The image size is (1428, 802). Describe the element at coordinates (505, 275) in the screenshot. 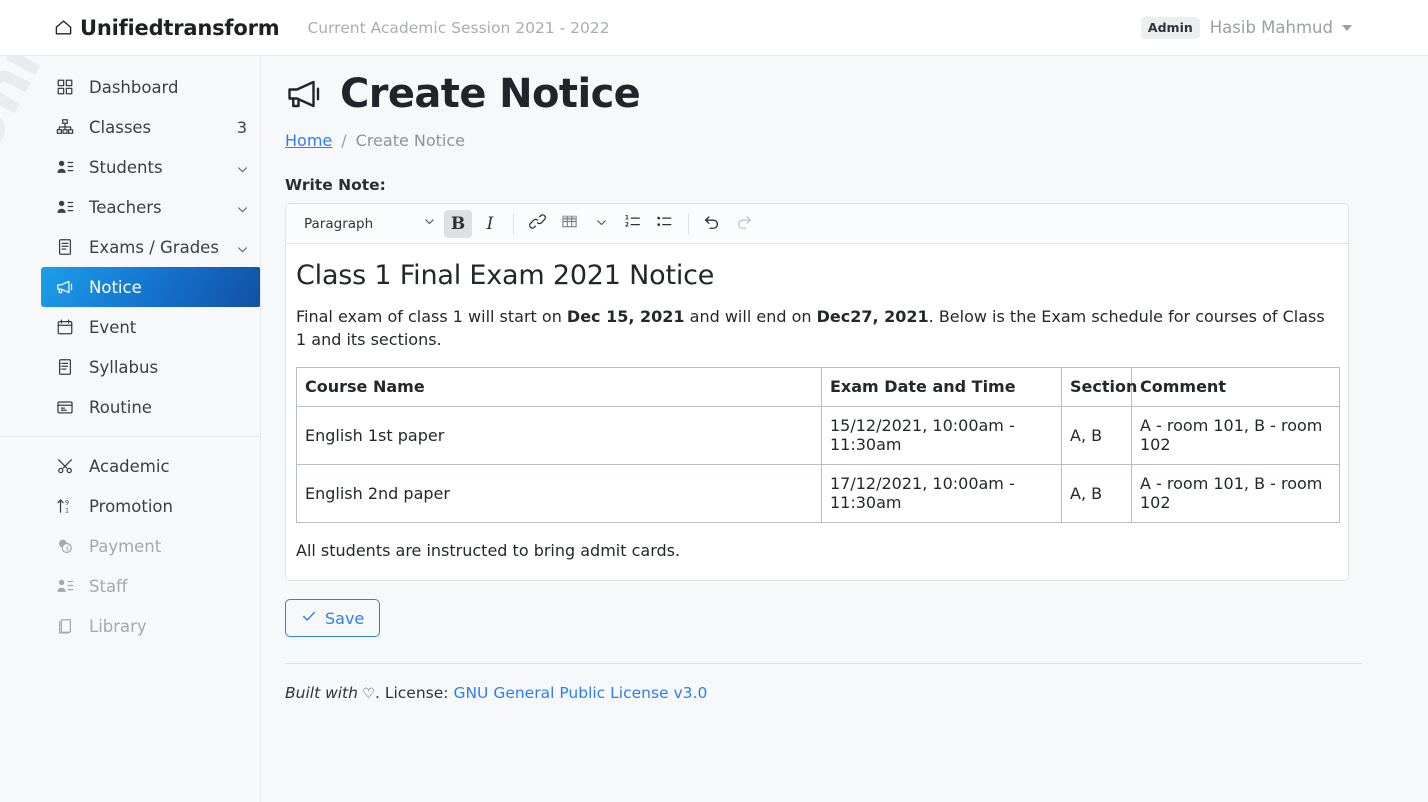

I see `note-title: Class 1 Final Exam 2021 Notice` at that location.